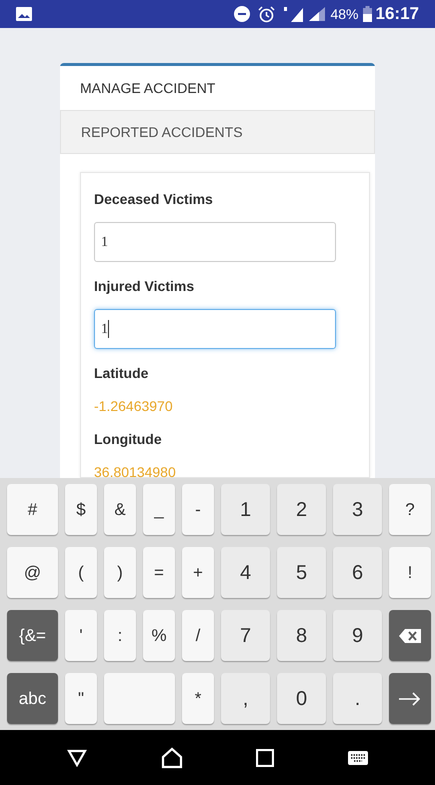  I want to click on keyboard-key: 7, so click(245, 635).